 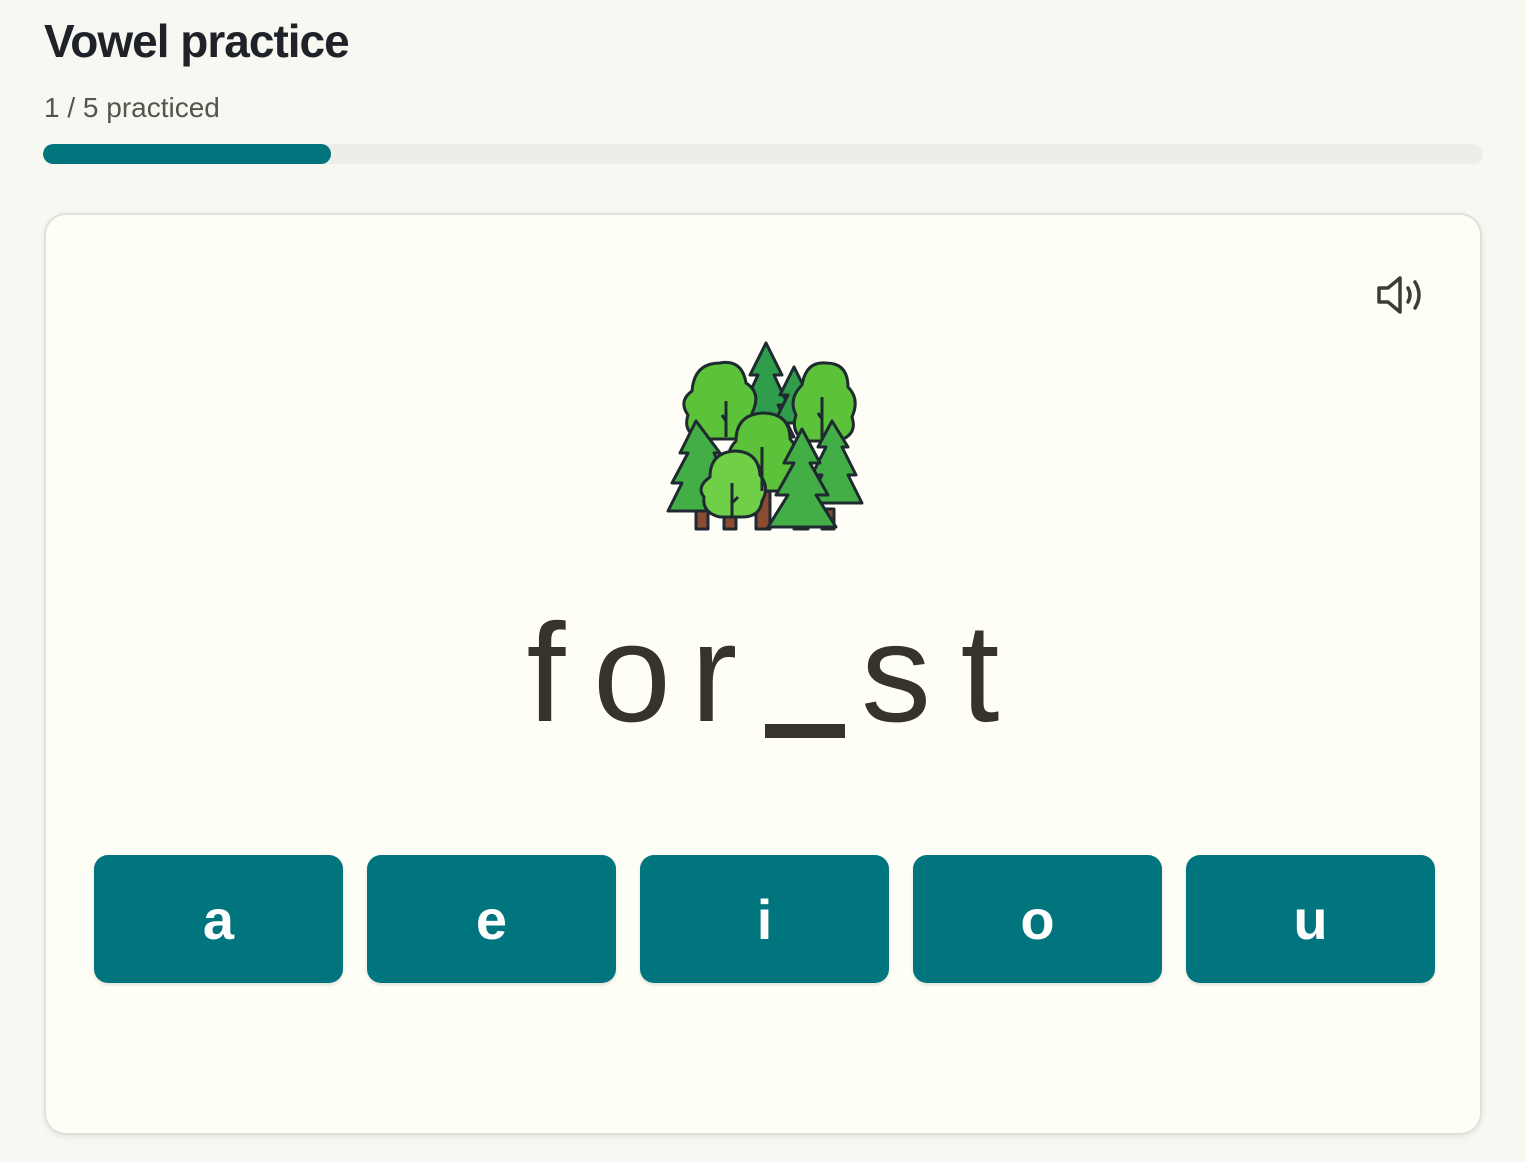 I want to click on progress-text: 1 / 5 practiced, so click(x=132, y=107).